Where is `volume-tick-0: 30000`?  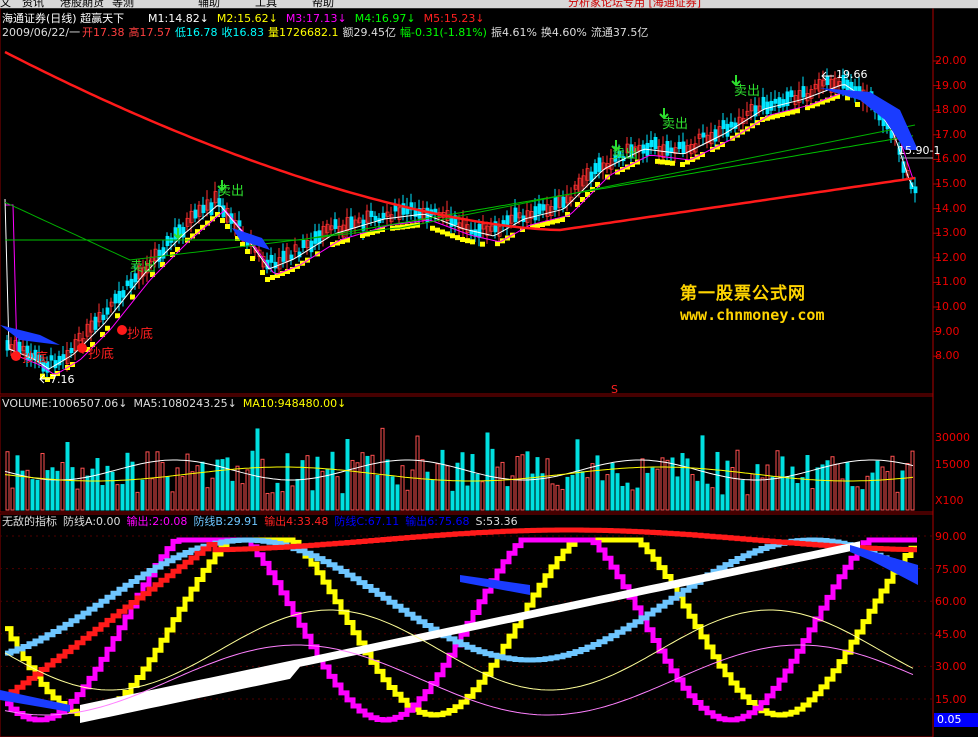
volume-tick-0: 30000 is located at coordinates (952, 437).